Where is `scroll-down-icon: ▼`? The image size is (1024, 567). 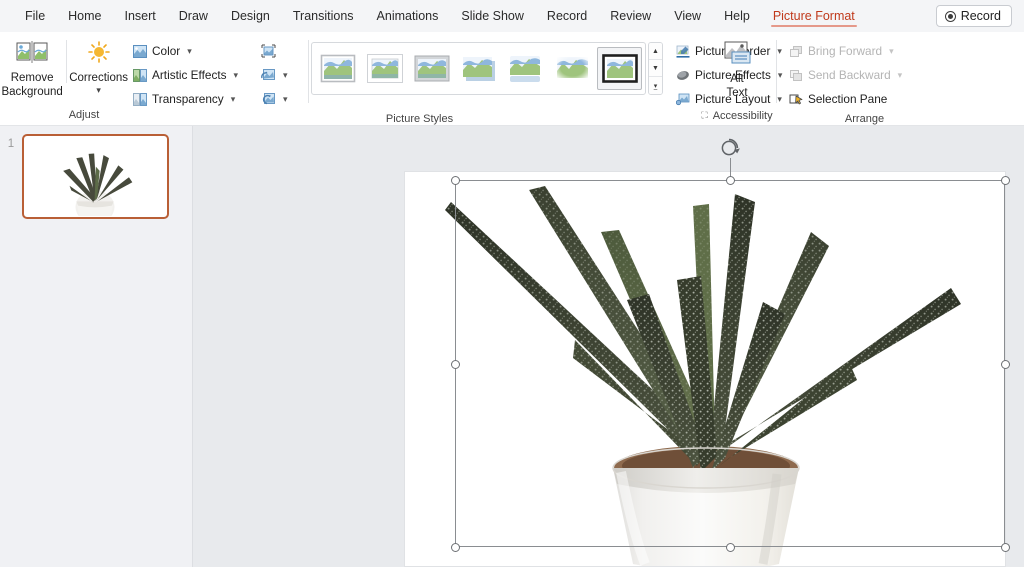 scroll-down-icon: ▼ is located at coordinates (655, 68).